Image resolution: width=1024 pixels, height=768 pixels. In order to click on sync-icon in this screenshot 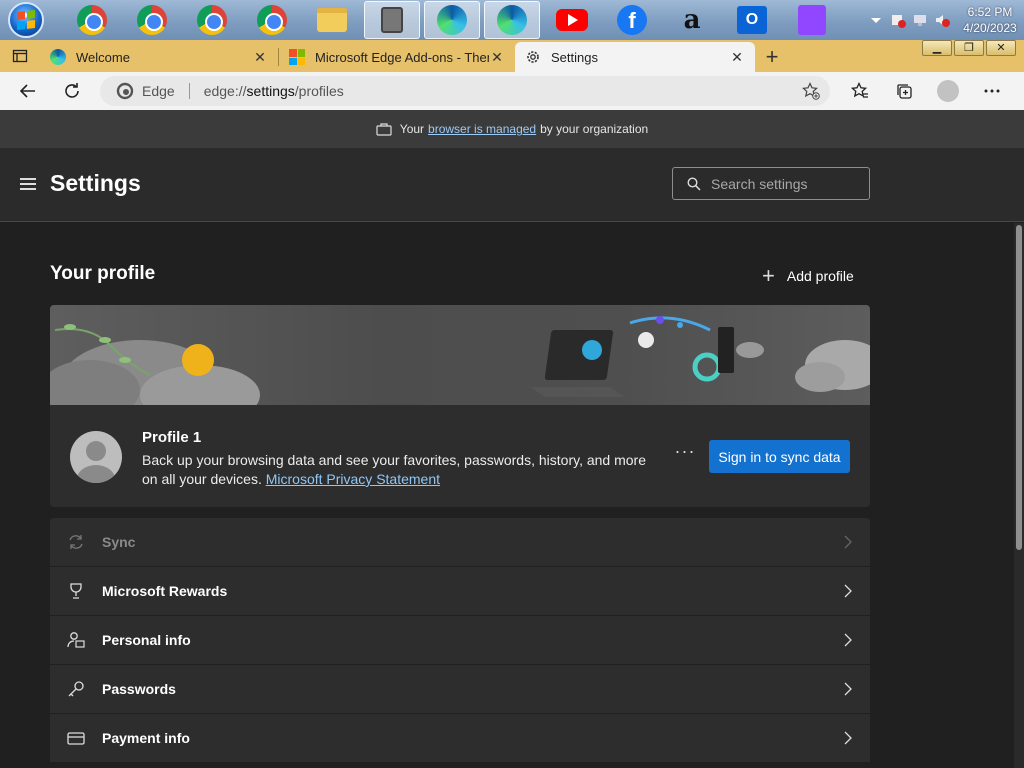, I will do `click(76, 542)`.